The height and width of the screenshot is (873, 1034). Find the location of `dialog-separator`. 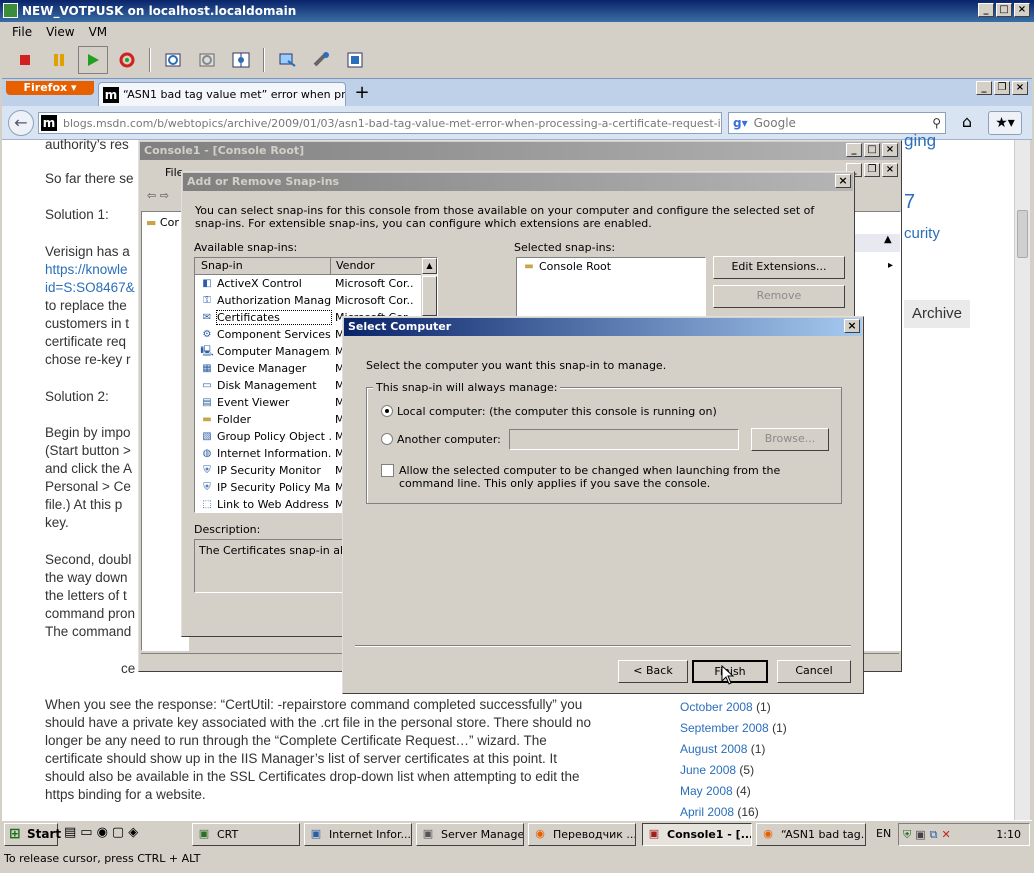

dialog-separator is located at coordinates (603, 646).